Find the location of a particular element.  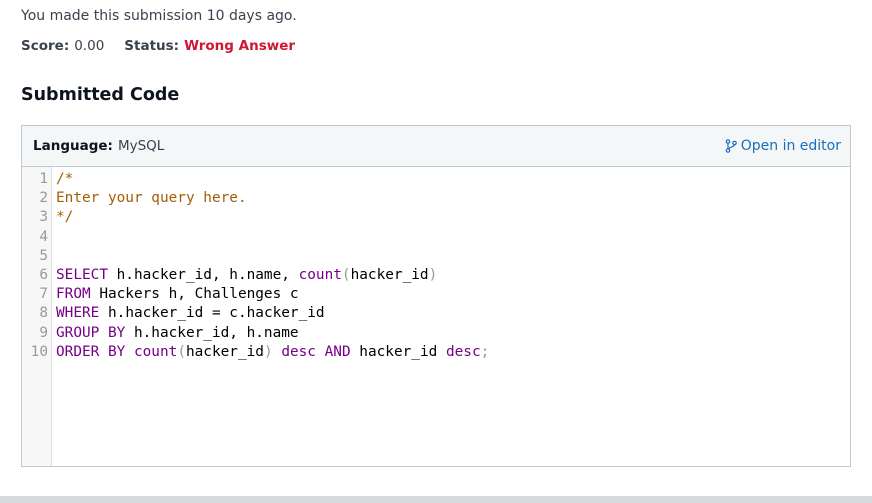

code-token-comment: /* is located at coordinates (65, 179).